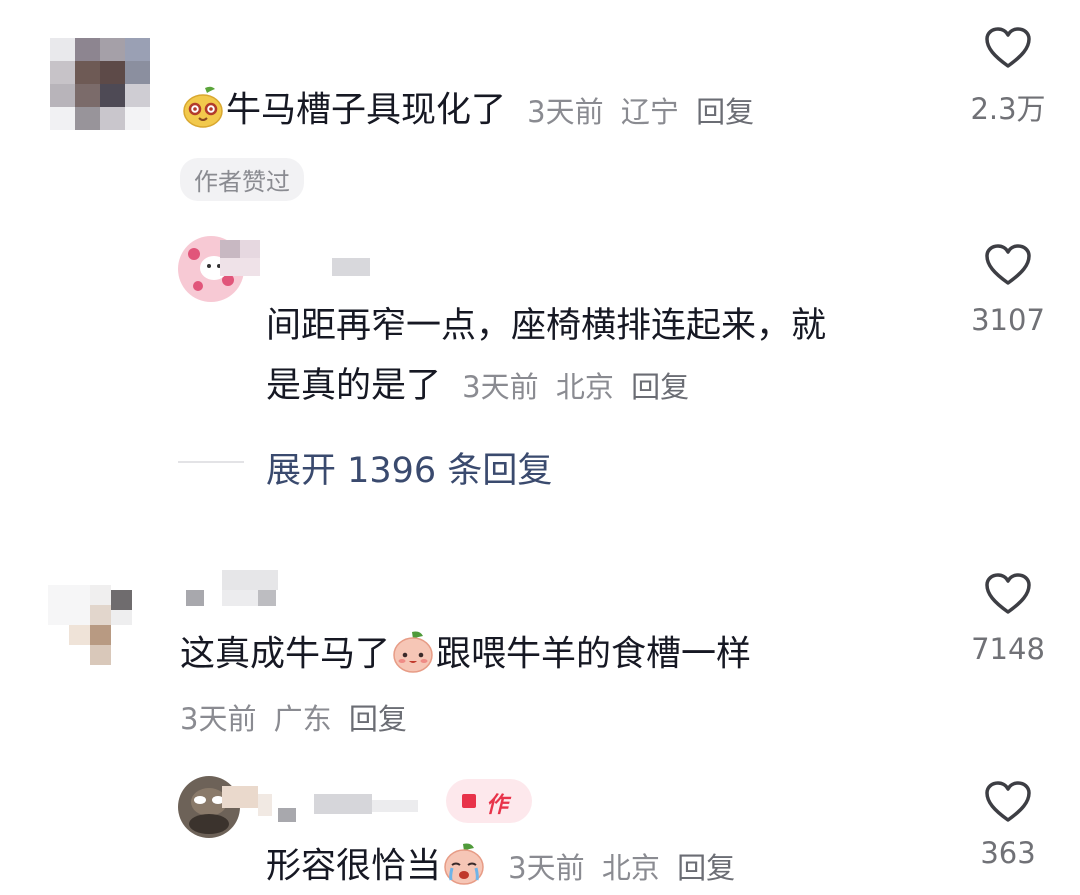 Image resolution: width=1080 pixels, height=895 pixels. I want to click on comment-username, so click(241, 590).